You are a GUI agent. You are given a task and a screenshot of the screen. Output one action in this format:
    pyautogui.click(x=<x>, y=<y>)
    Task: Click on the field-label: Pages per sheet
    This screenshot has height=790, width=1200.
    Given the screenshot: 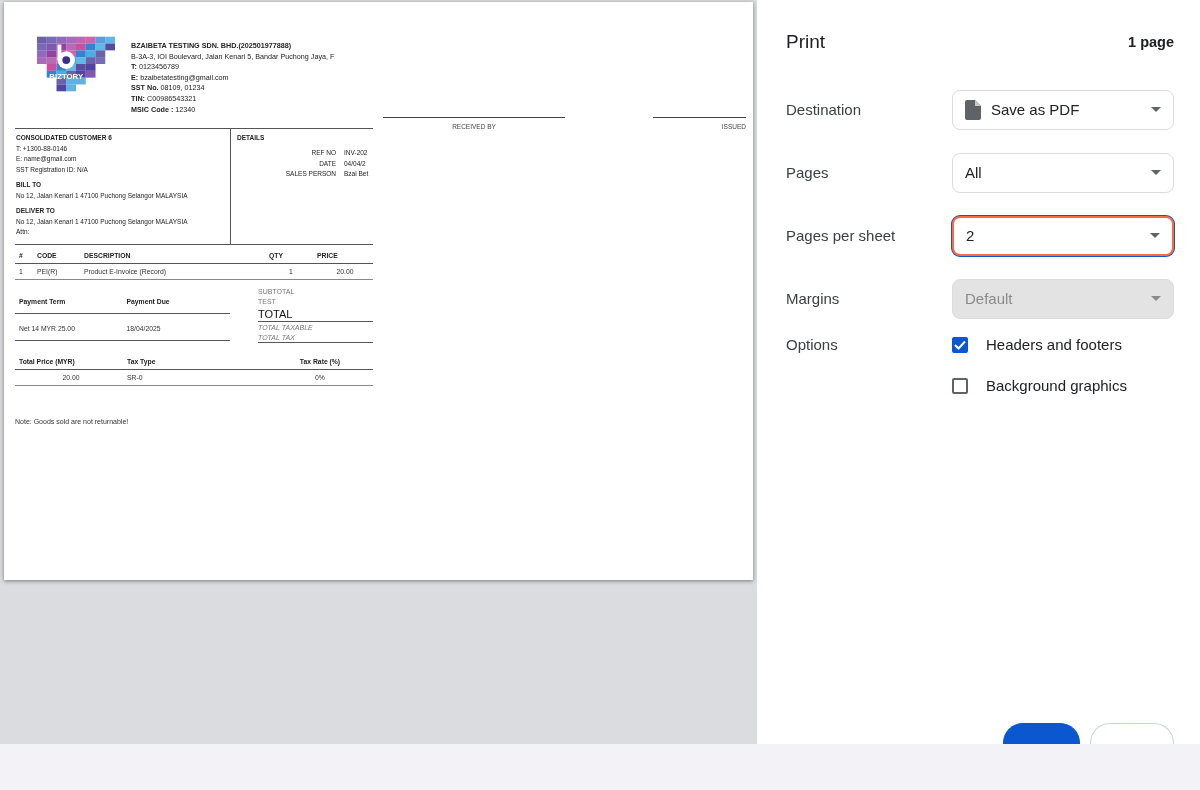 What is the action you would take?
    pyautogui.click(x=841, y=235)
    